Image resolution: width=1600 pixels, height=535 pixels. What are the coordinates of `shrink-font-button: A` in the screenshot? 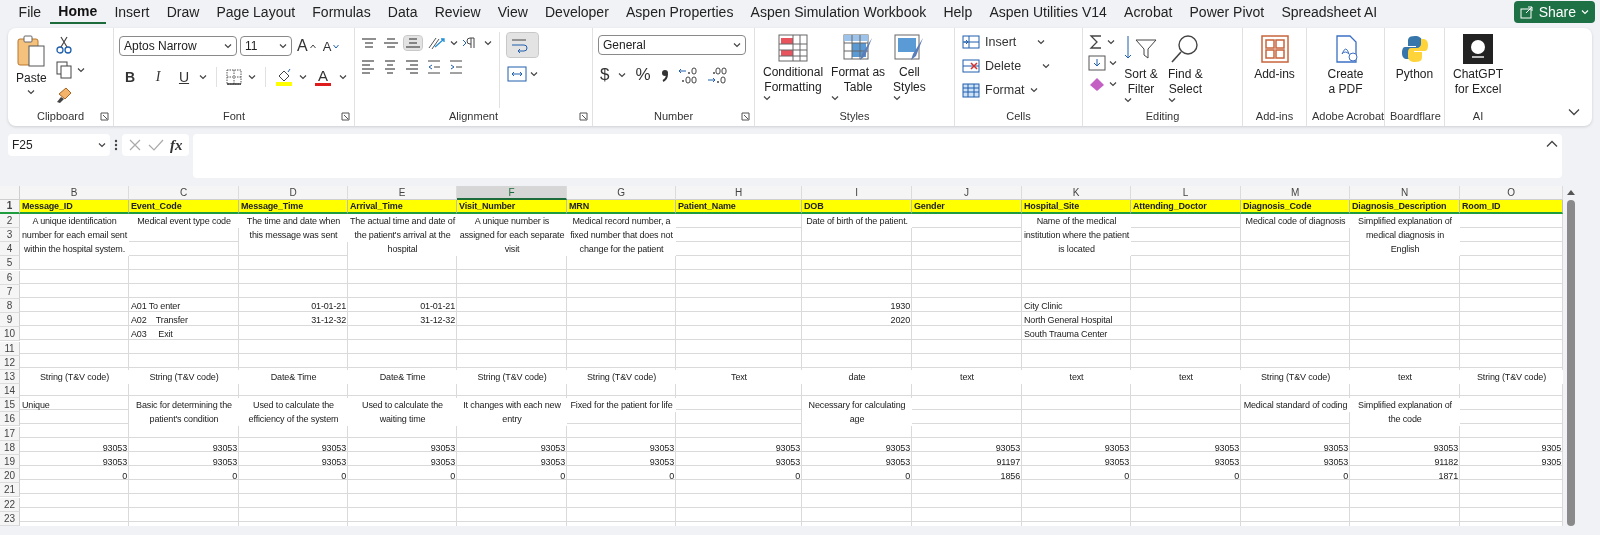 It's located at (331, 46).